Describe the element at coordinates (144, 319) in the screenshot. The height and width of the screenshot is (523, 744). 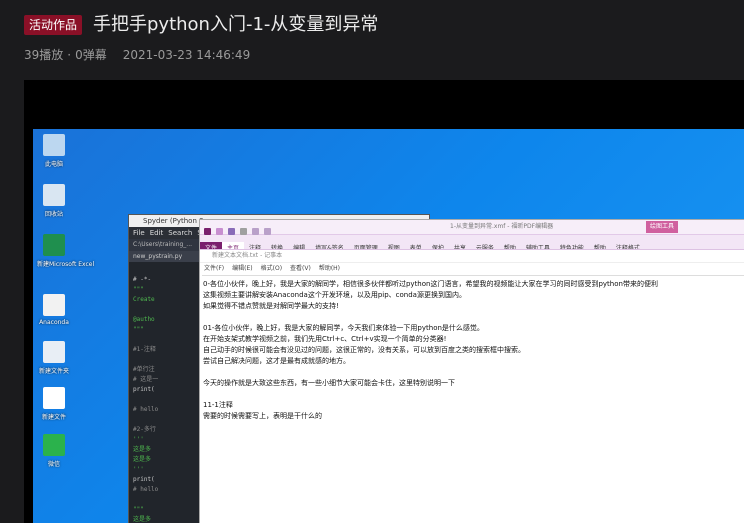
I see `code-text: @autho` at that location.